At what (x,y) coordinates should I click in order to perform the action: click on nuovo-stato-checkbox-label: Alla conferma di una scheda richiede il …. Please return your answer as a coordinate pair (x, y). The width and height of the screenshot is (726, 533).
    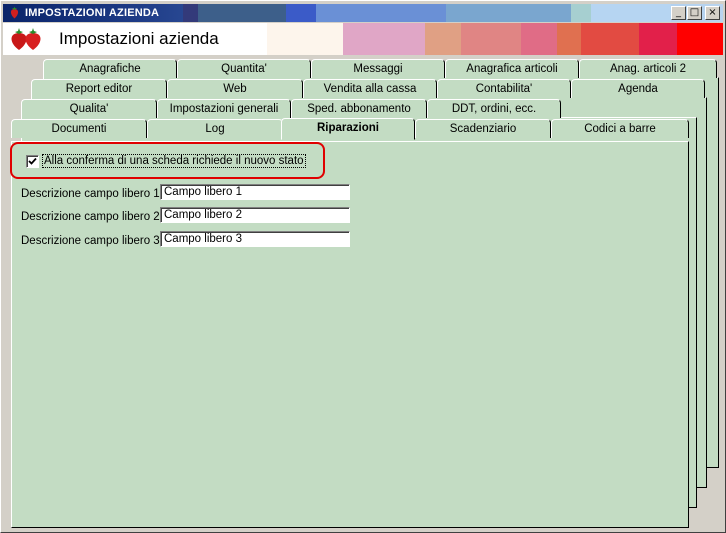
    Looking at the image, I should click on (174, 161).